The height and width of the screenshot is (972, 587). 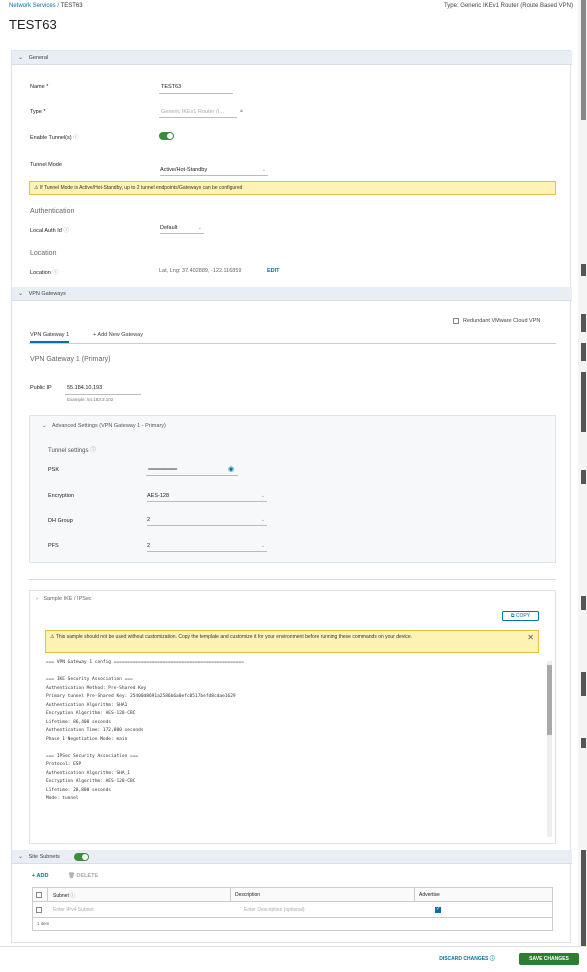 What do you see at coordinates (84, 388) in the screenshot?
I see `public-ip-input: 55.184.10.193` at bounding box center [84, 388].